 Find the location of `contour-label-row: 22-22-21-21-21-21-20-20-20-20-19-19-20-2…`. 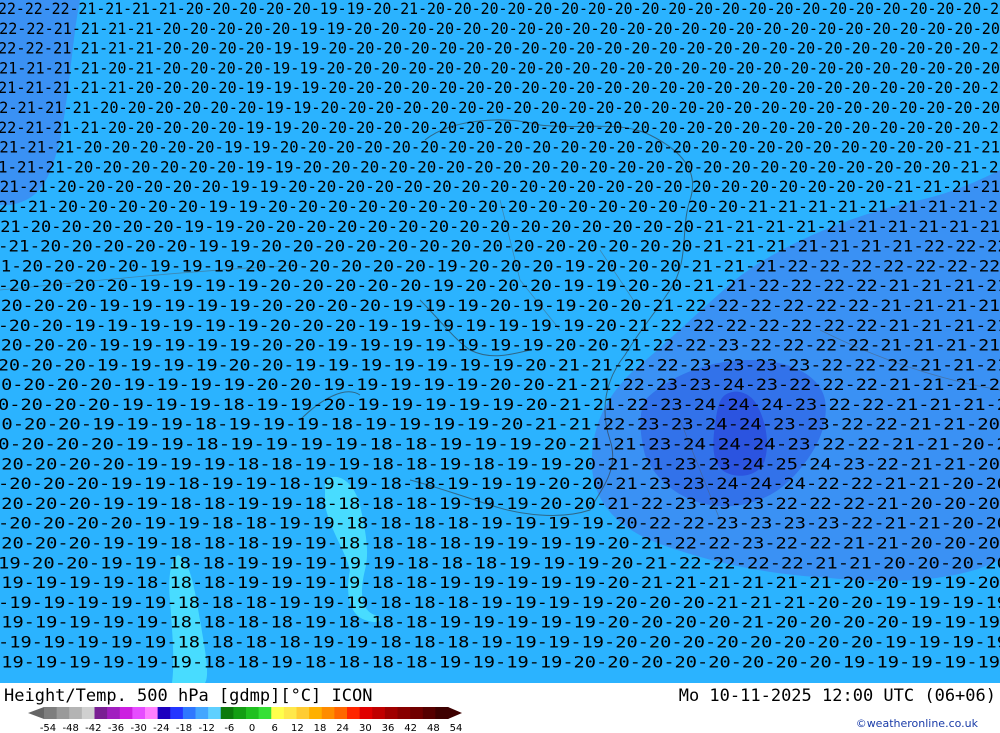

contour-label-row: 22-22-21-21-21-21-20-20-20-20-19-19-20-2… is located at coordinates (500, 48).